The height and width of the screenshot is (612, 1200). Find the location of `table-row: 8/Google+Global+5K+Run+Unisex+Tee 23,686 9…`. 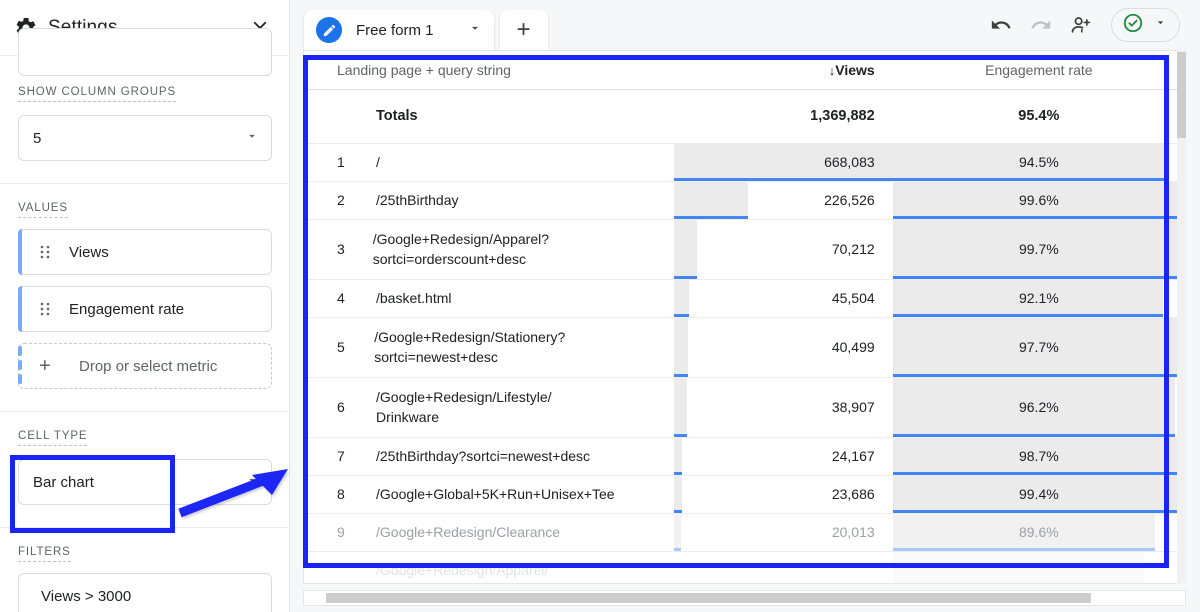

table-row: 8/Google+Global+5K+Run+Unisex+Tee 23,686 9… is located at coordinates (744, 494).